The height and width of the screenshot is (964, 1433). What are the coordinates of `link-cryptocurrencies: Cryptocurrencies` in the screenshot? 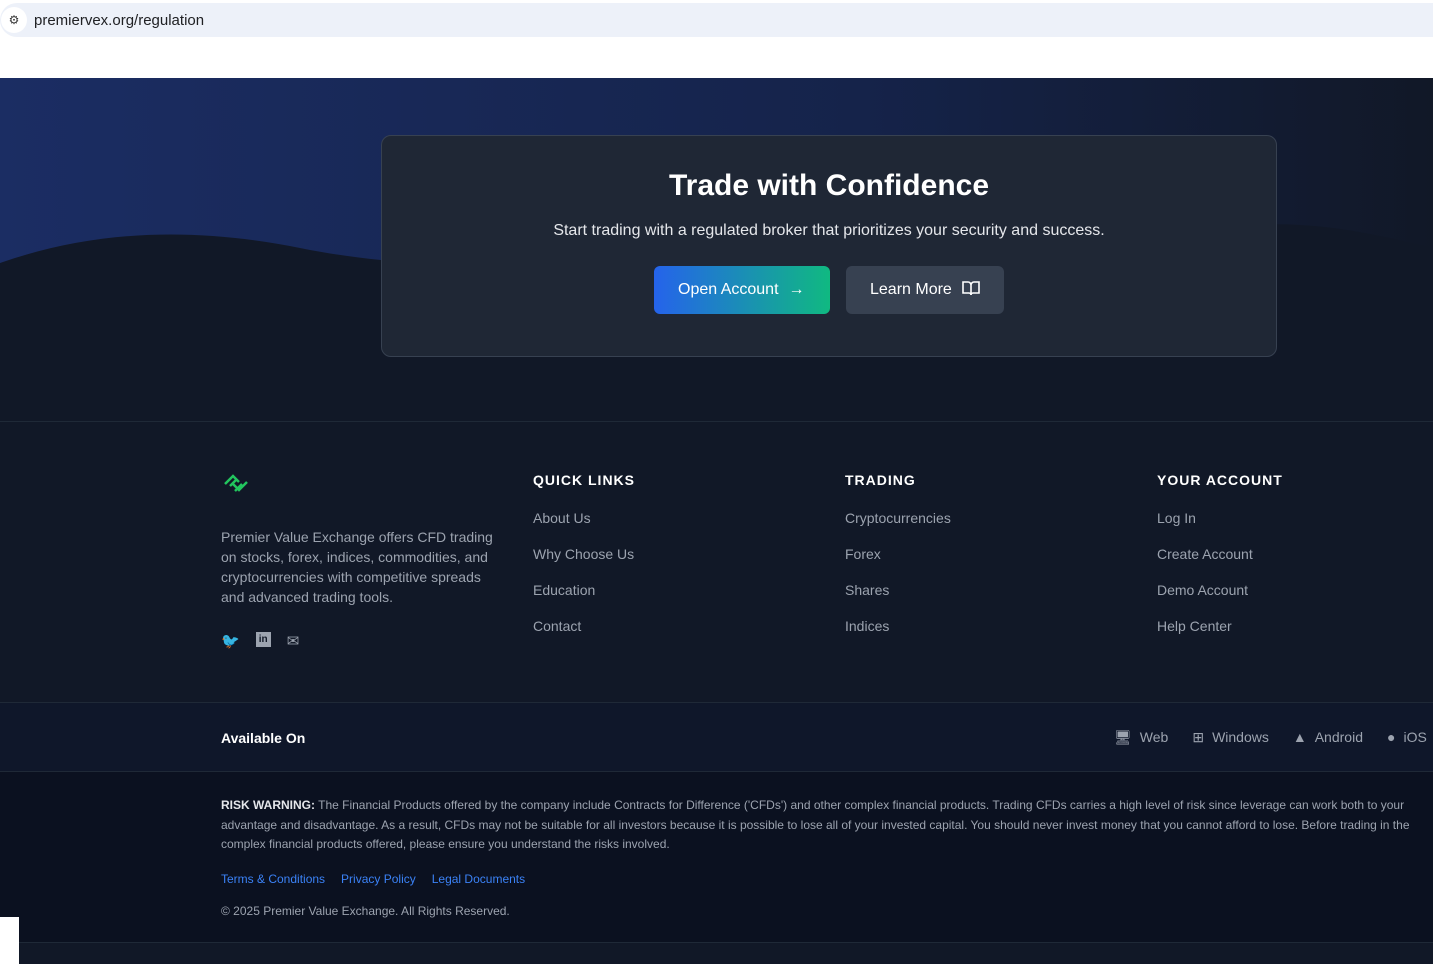 It's located at (898, 518).